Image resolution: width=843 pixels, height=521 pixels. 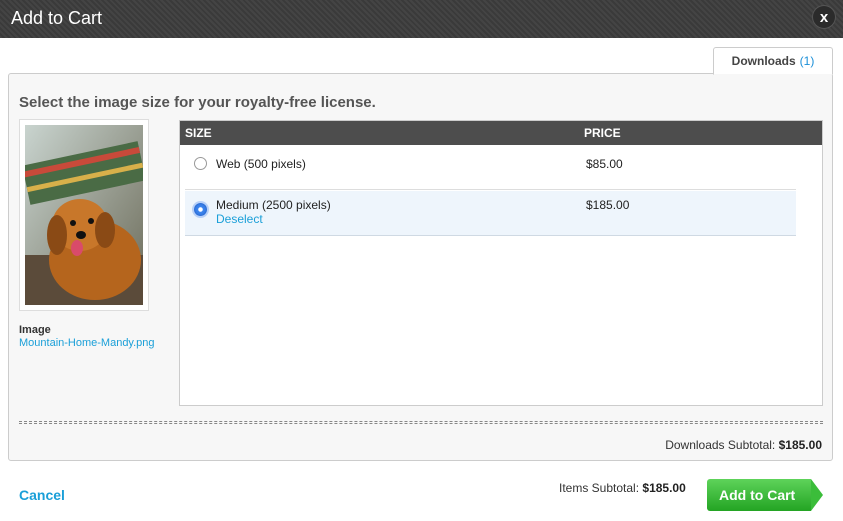 What do you see at coordinates (664, 488) in the screenshot?
I see `items-subtotal-value: $185.00` at bounding box center [664, 488].